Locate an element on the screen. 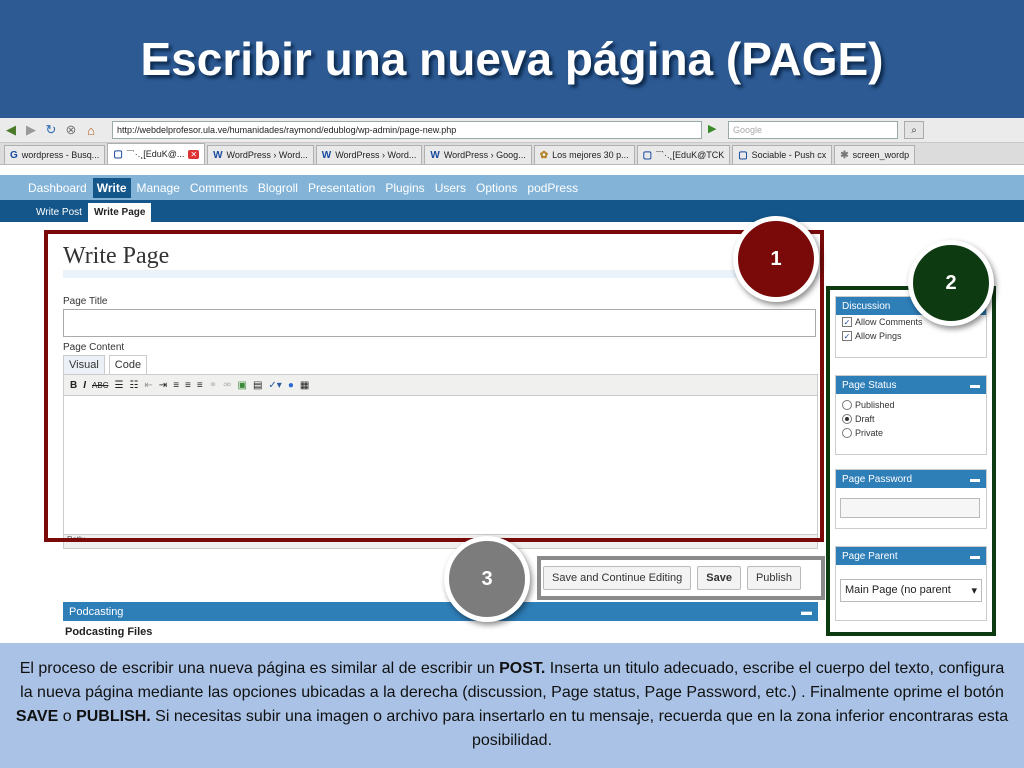 The height and width of the screenshot is (768, 1024). forward-arrow-icon: ▶ is located at coordinates (31, 130).